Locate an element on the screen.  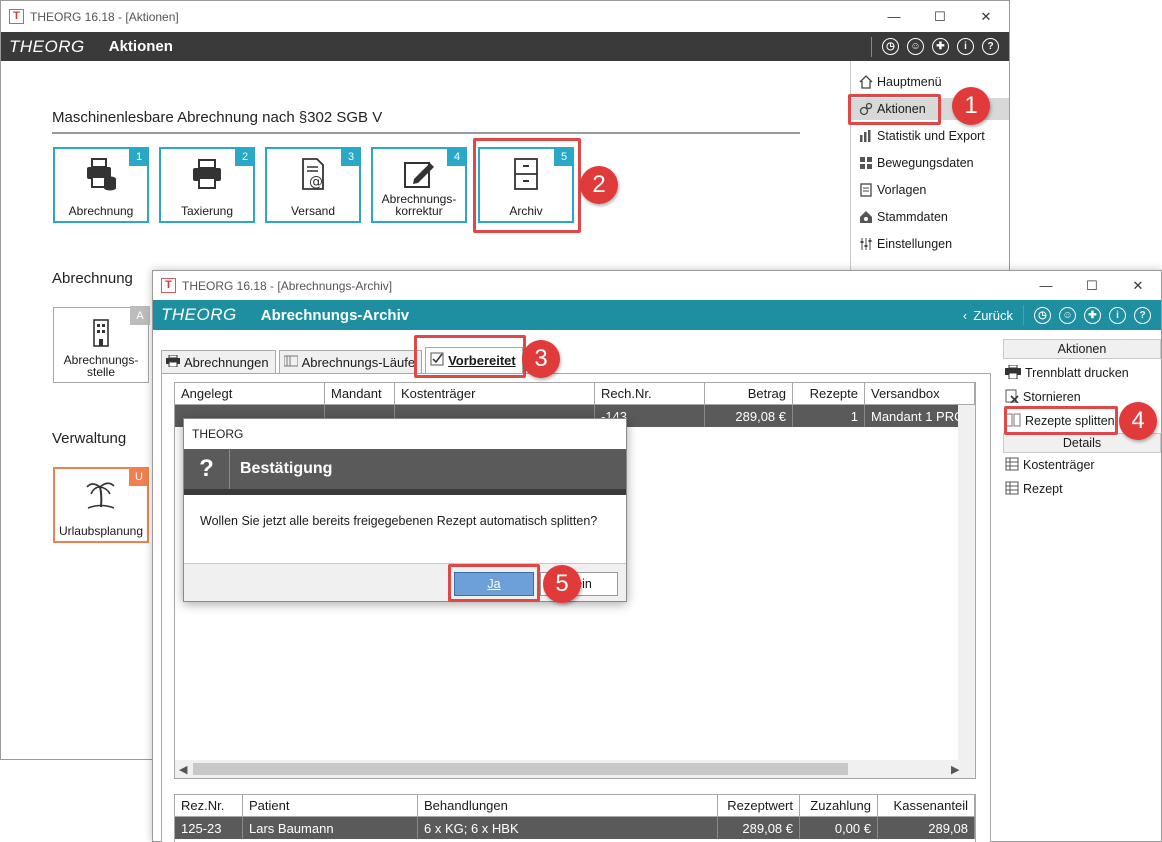
tile-abrechnungskorrektur: 4 Abrechnungs-korrektur is located at coordinates (419, 185).